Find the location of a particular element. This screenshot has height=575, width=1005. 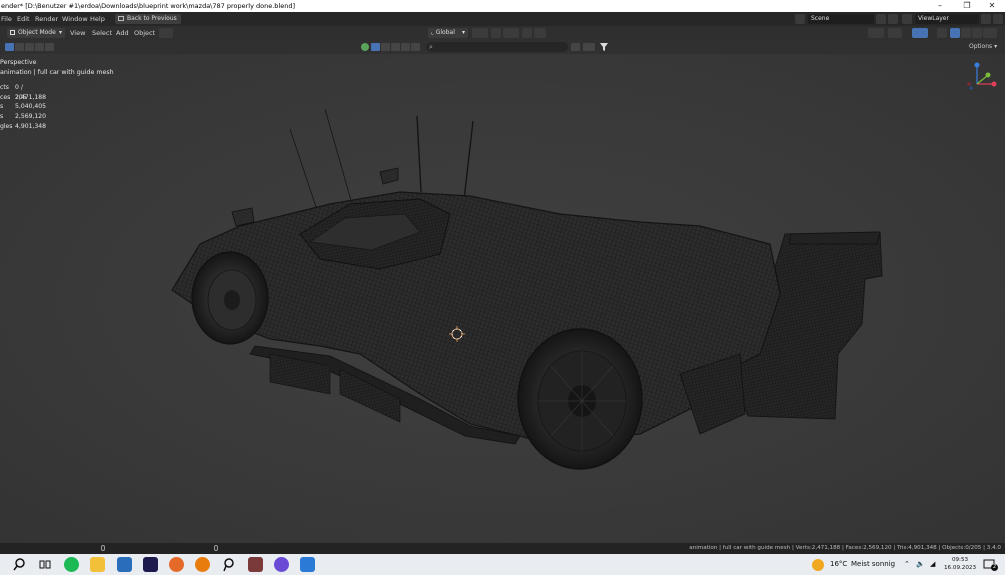

weather-text: Meist sonnig is located at coordinates (873, 564).